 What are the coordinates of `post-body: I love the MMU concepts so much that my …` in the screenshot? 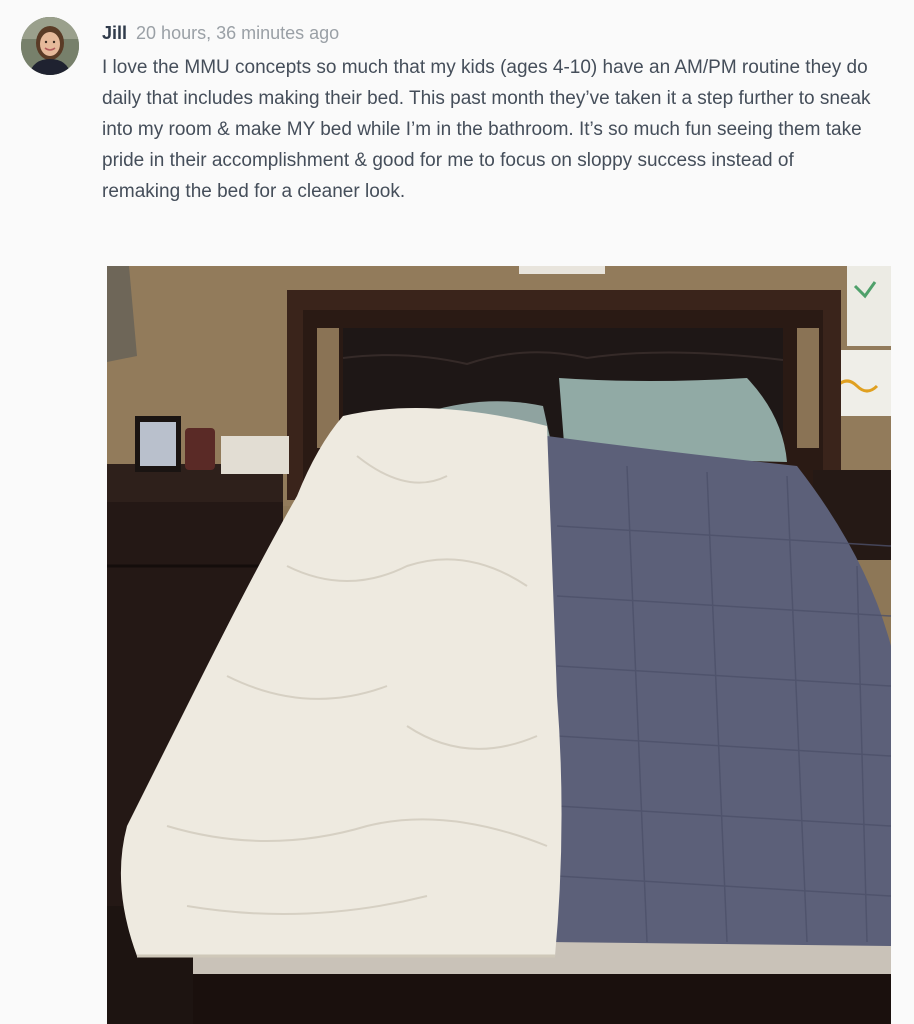 It's located at (486, 129).